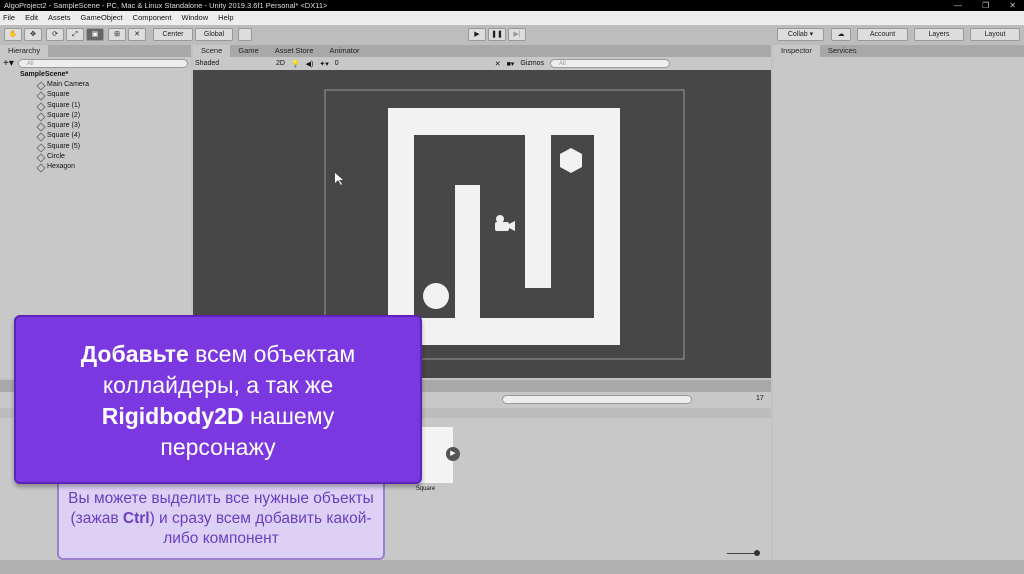 The width and height of the screenshot is (1024, 574). What do you see at coordinates (800, 34) in the screenshot?
I see `collab-button: Collab ▾` at bounding box center [800, 34].